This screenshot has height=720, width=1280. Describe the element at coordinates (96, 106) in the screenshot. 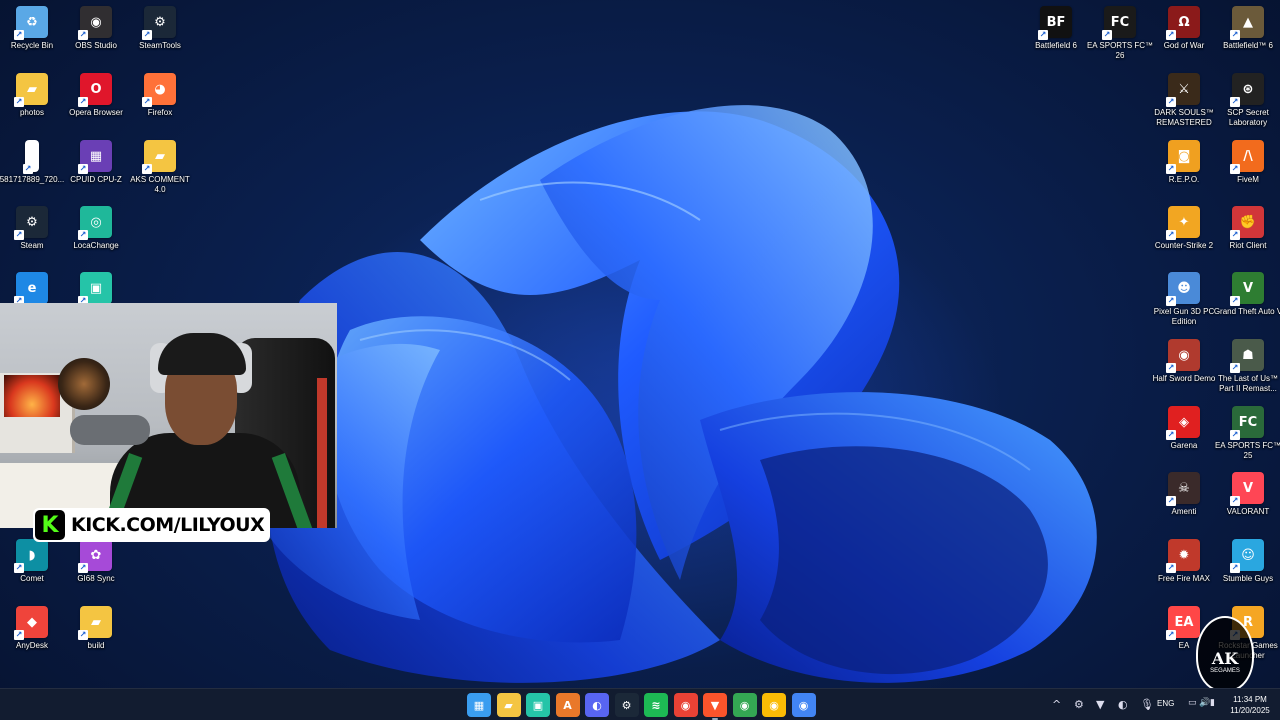

I see `desktop-shortcut: O ↗ Opera Browser` at that location.